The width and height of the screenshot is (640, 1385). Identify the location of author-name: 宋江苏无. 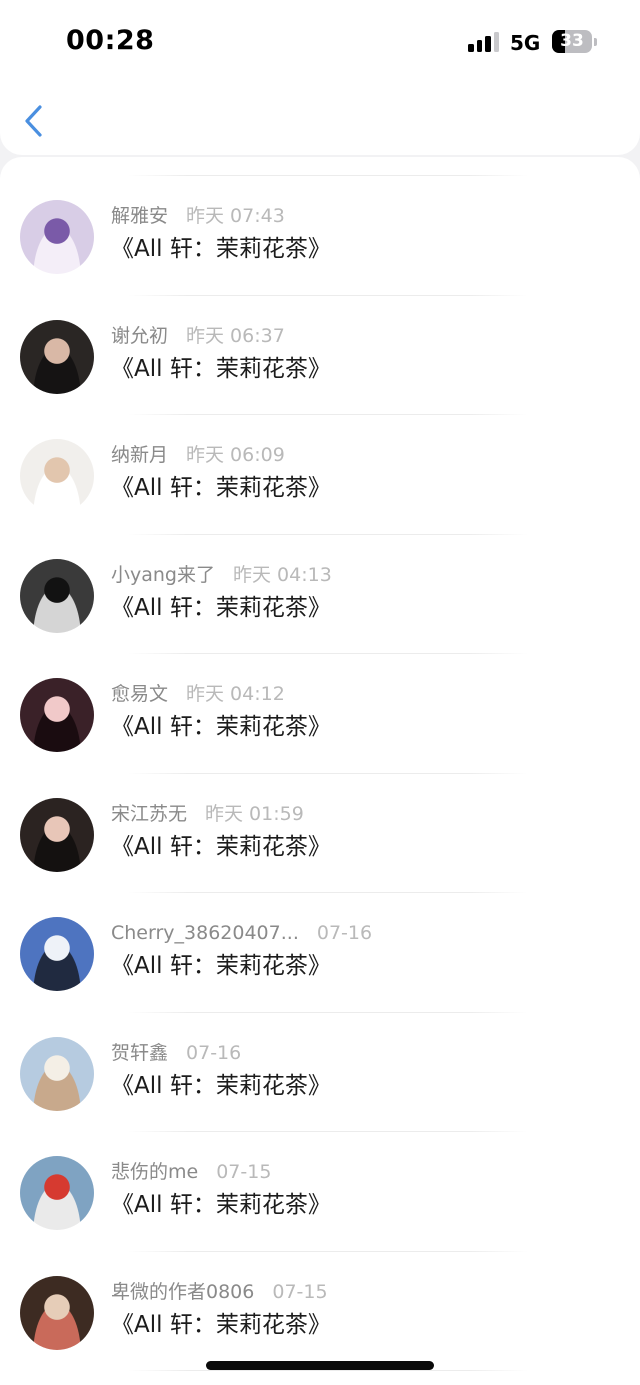
(149, 814).